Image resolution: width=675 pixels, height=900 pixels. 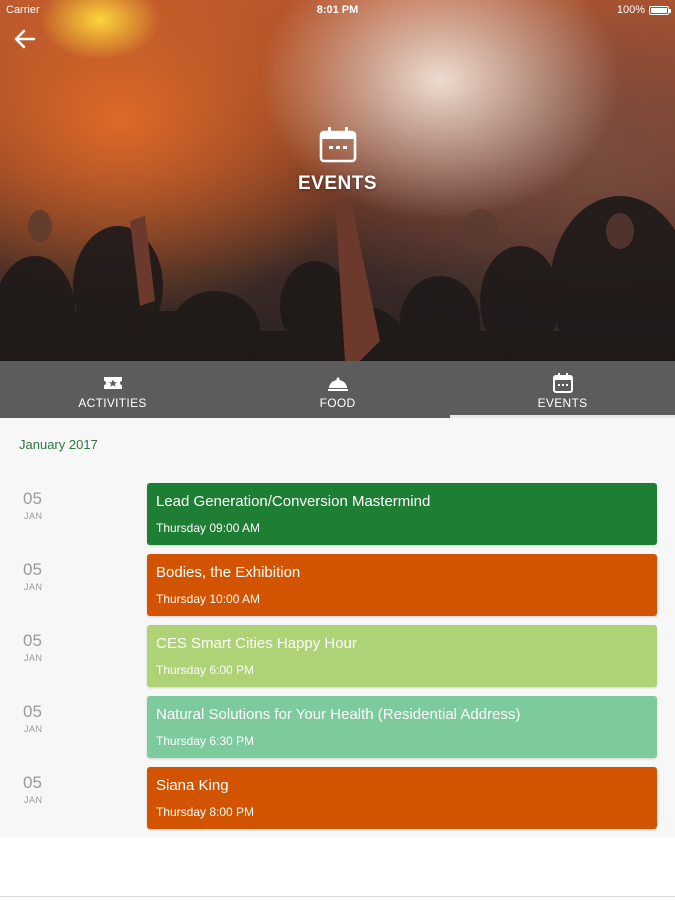 I want to click on tab-label: ACTIVITIES, so click(x=112, y=403).